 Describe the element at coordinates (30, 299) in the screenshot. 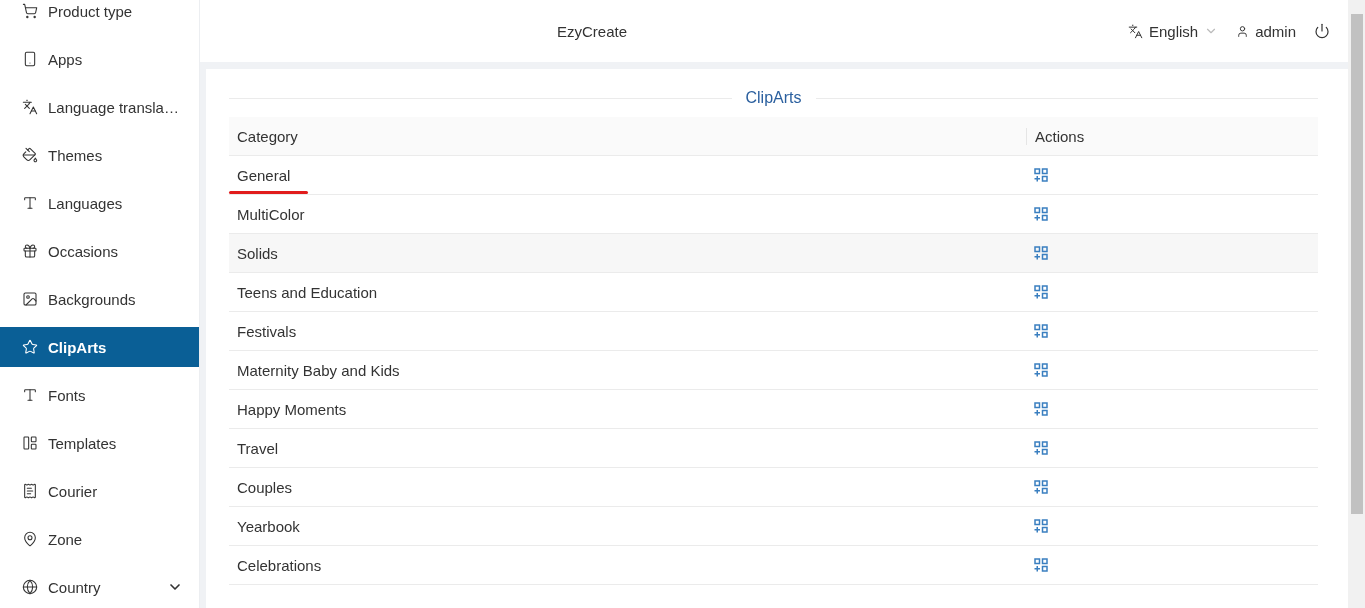

I see `image-icon` at that location.